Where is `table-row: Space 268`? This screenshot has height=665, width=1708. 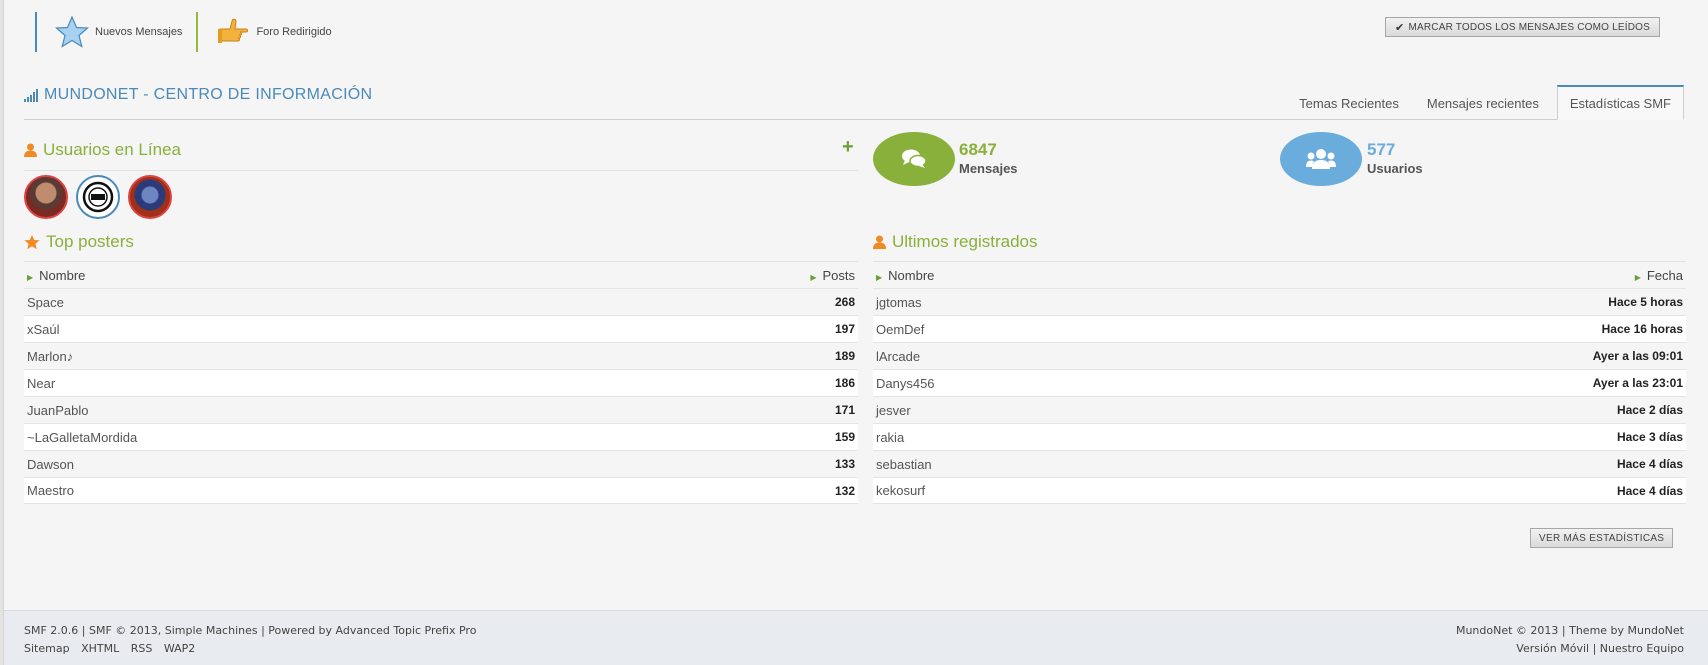
table-row: Space 268 is located at coordinates (441, 301).